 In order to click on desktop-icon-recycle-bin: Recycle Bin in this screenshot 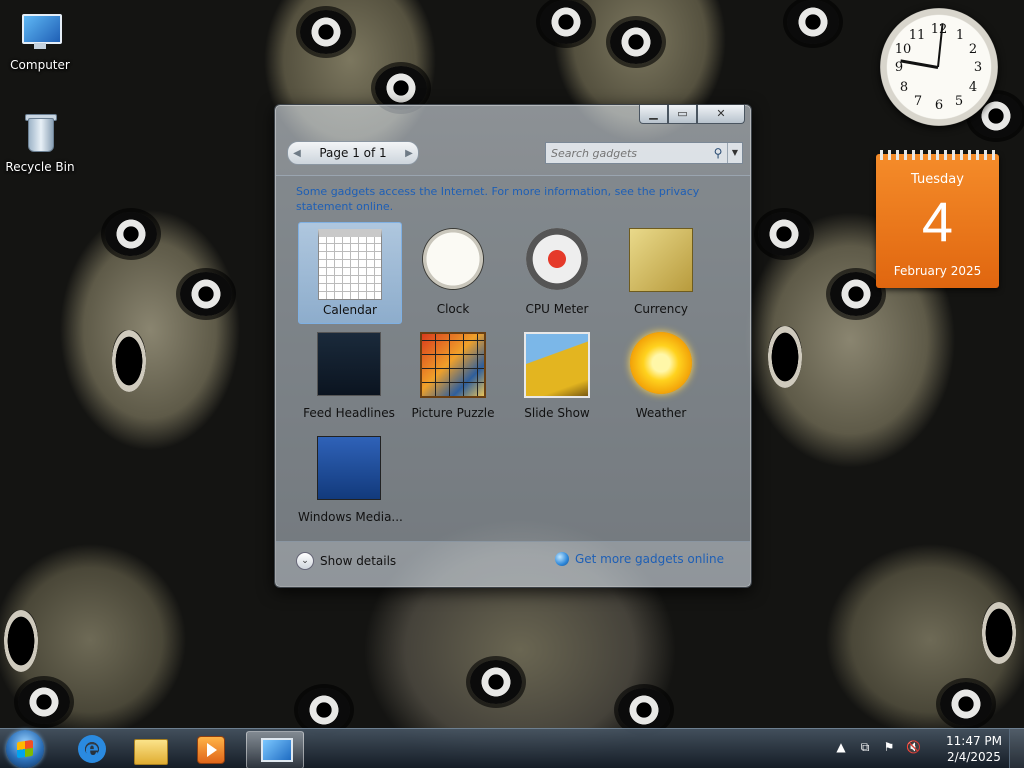, I will do `click(40, 143)`.